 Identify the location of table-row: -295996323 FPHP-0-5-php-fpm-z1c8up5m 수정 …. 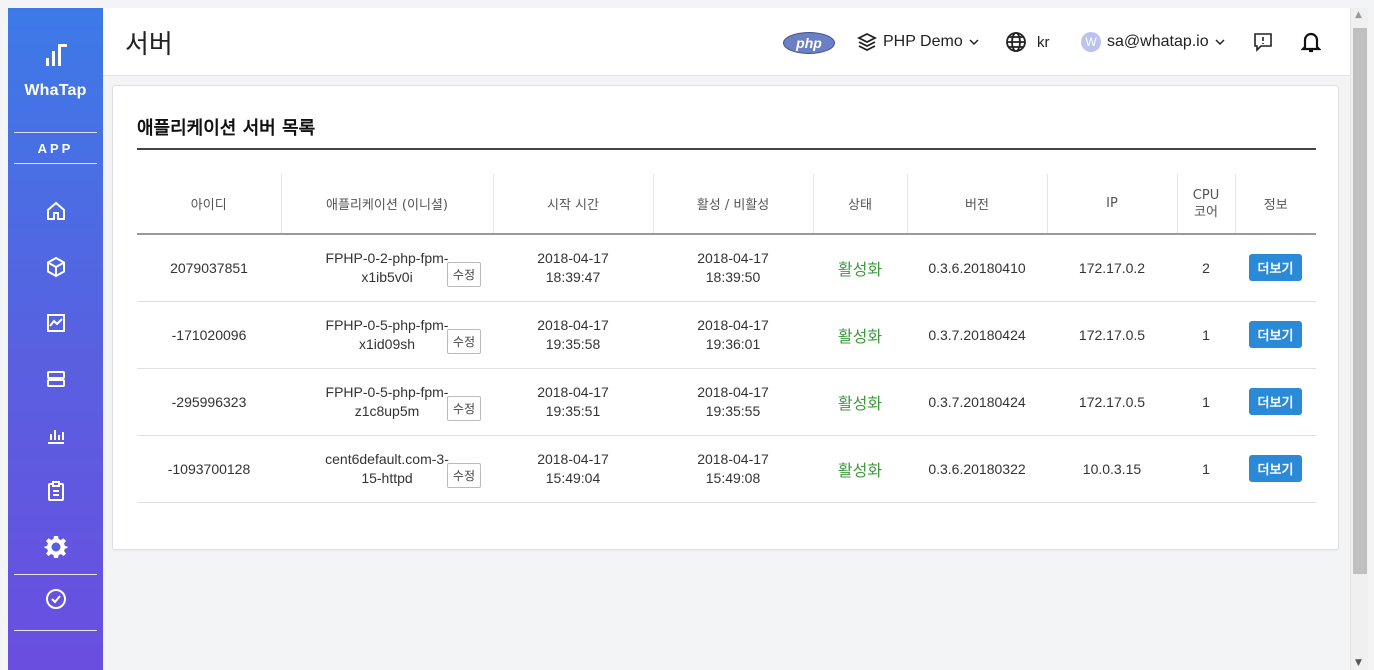
(726, 402).